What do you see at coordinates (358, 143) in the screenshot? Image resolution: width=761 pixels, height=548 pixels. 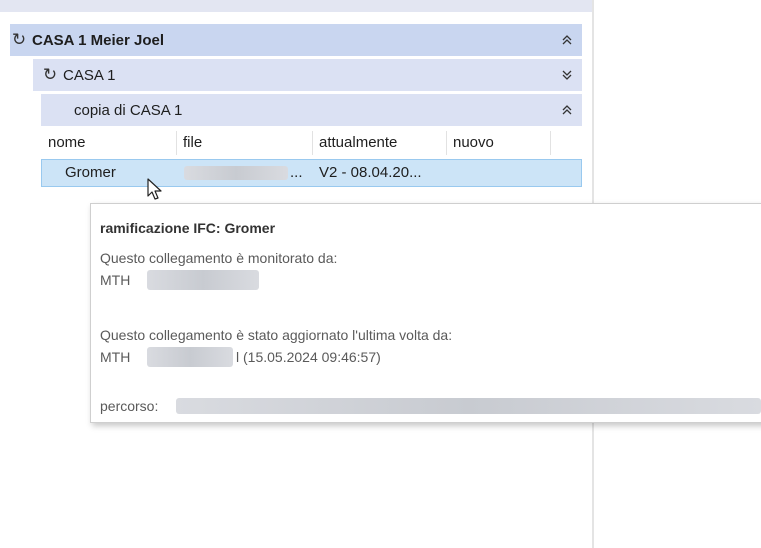 I see `column-header-attualmente: attualmente` at bounding box center [358, 143].